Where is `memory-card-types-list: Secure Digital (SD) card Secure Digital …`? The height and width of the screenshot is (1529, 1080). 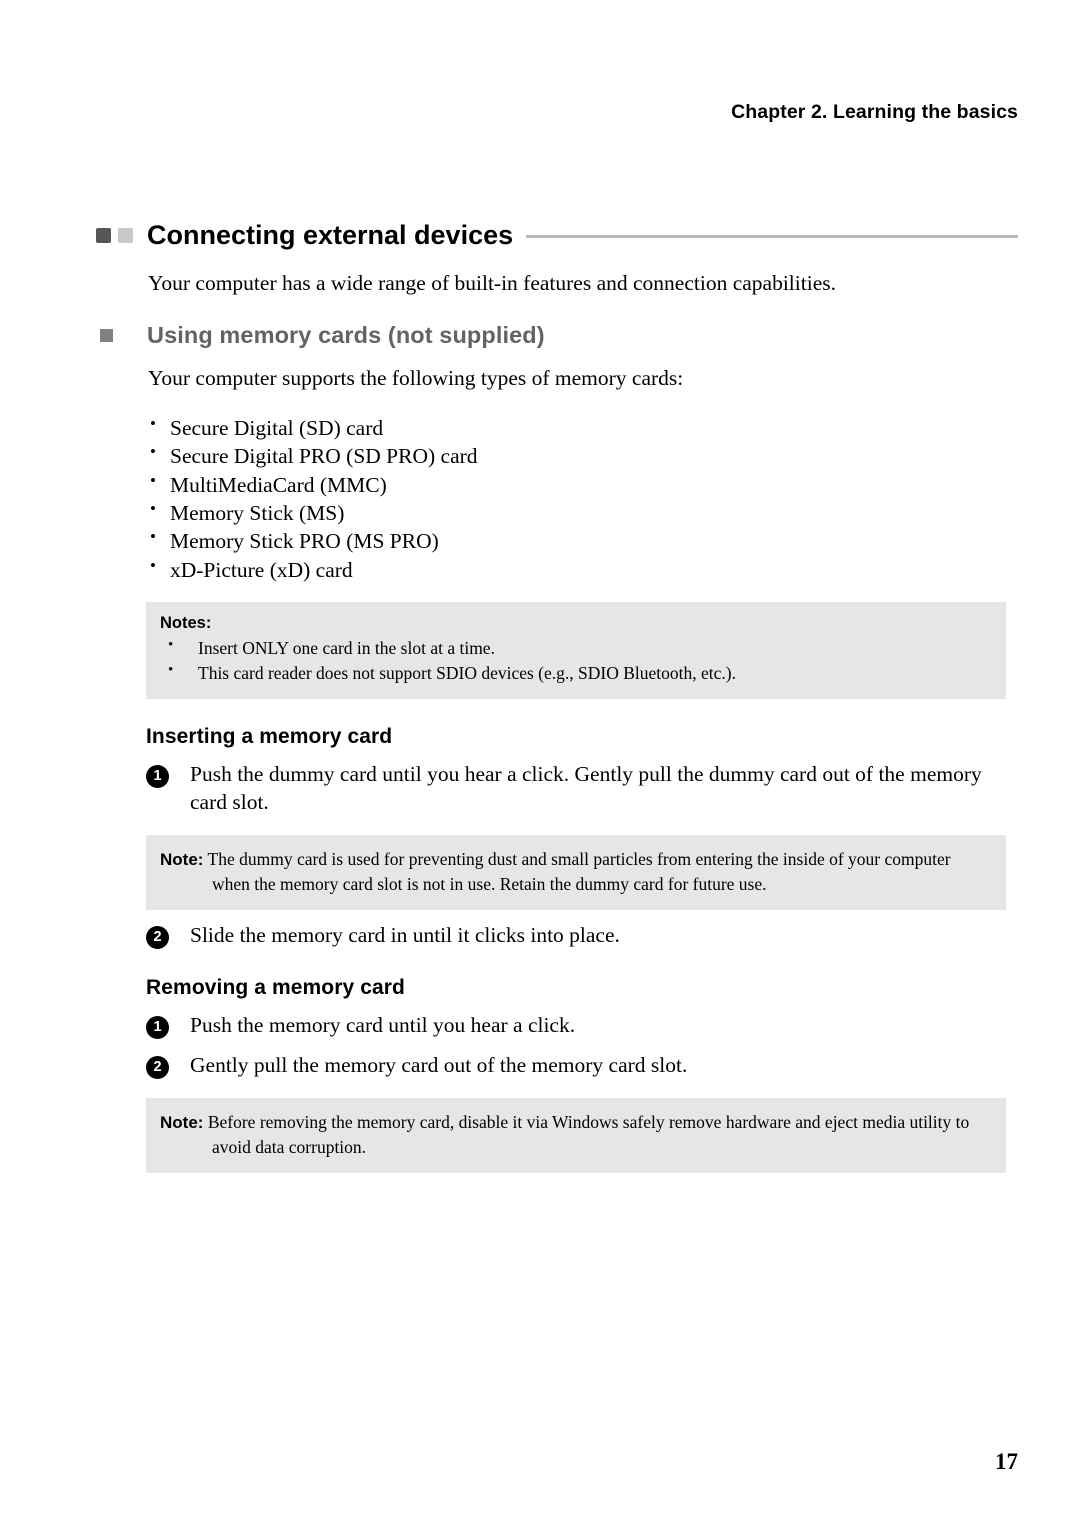
memory-card-types-list: Secure Digital (SD) card Secure Digital … is located at coordinates (557, 498).